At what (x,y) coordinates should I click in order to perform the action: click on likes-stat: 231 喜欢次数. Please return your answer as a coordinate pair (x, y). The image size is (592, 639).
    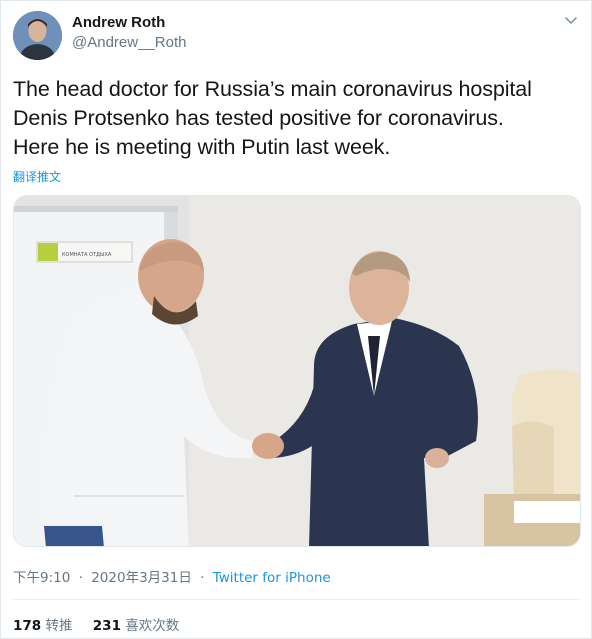
    Looking at the image, I should click on (136, 626).